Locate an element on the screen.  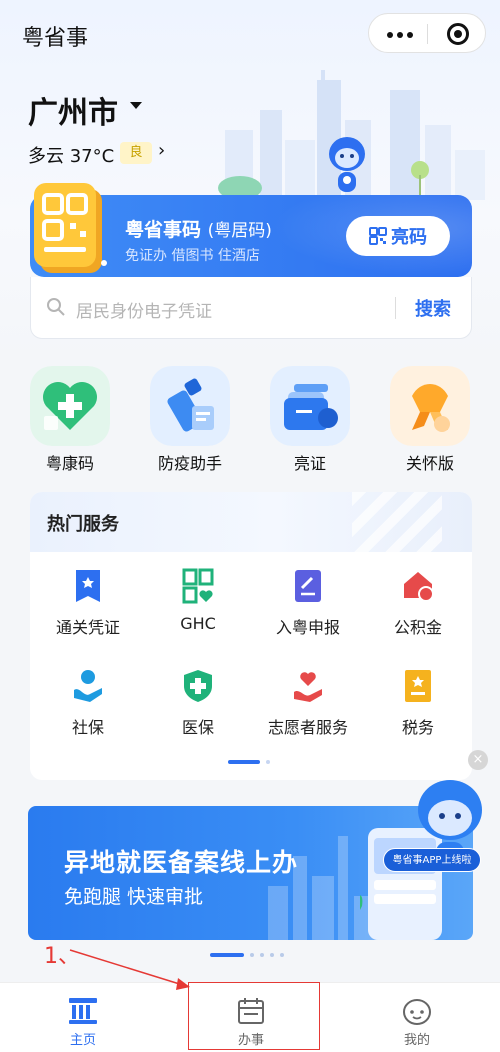
tax-icon is located at coordinates (418, 686).